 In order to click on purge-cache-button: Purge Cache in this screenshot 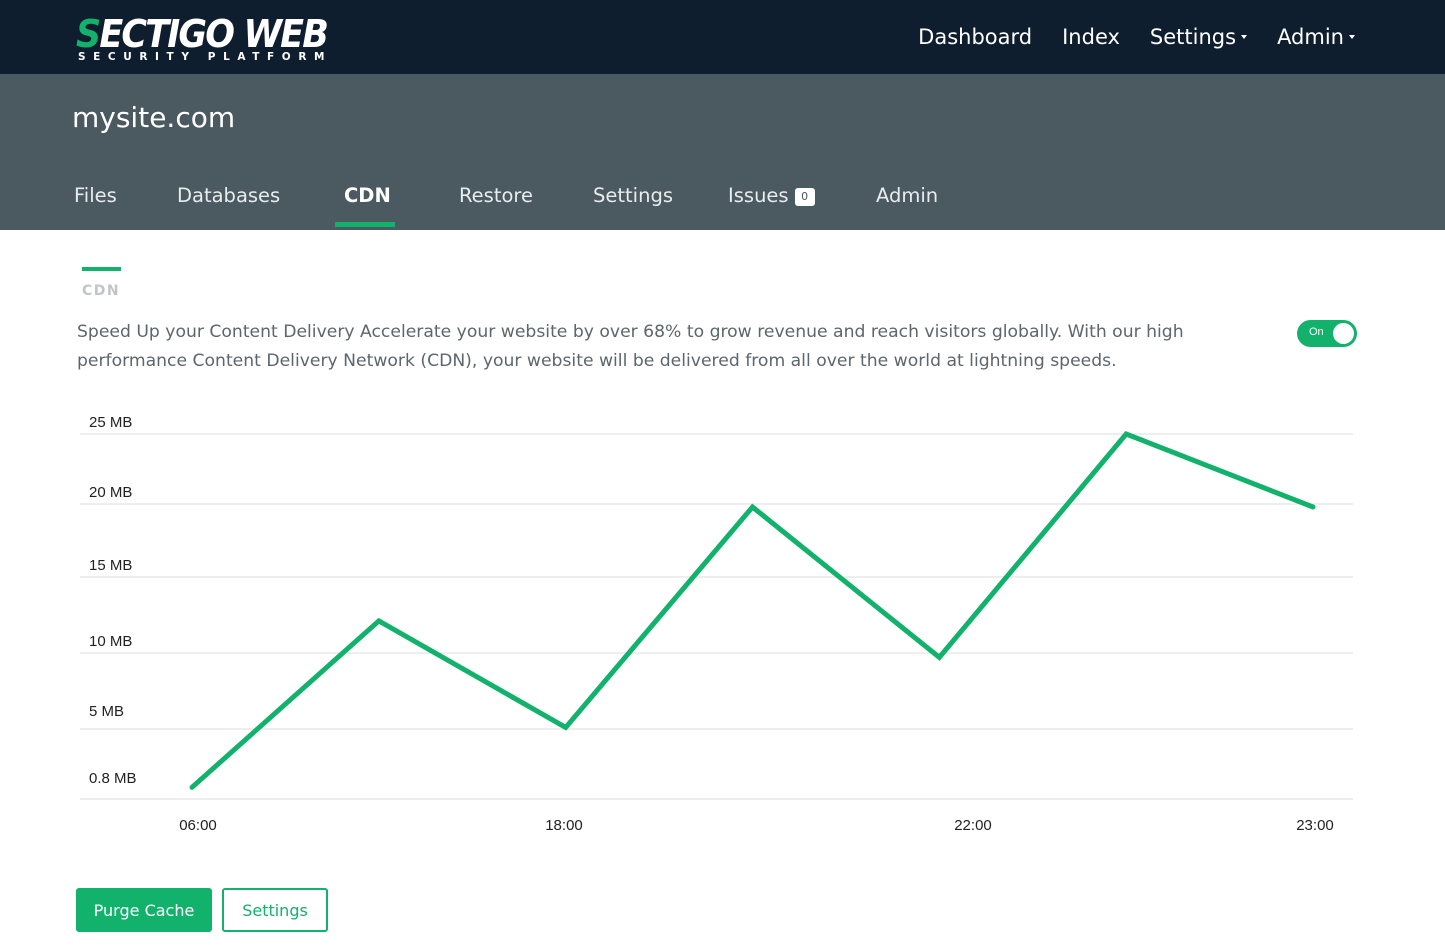, I will do `click(144, 910)`.